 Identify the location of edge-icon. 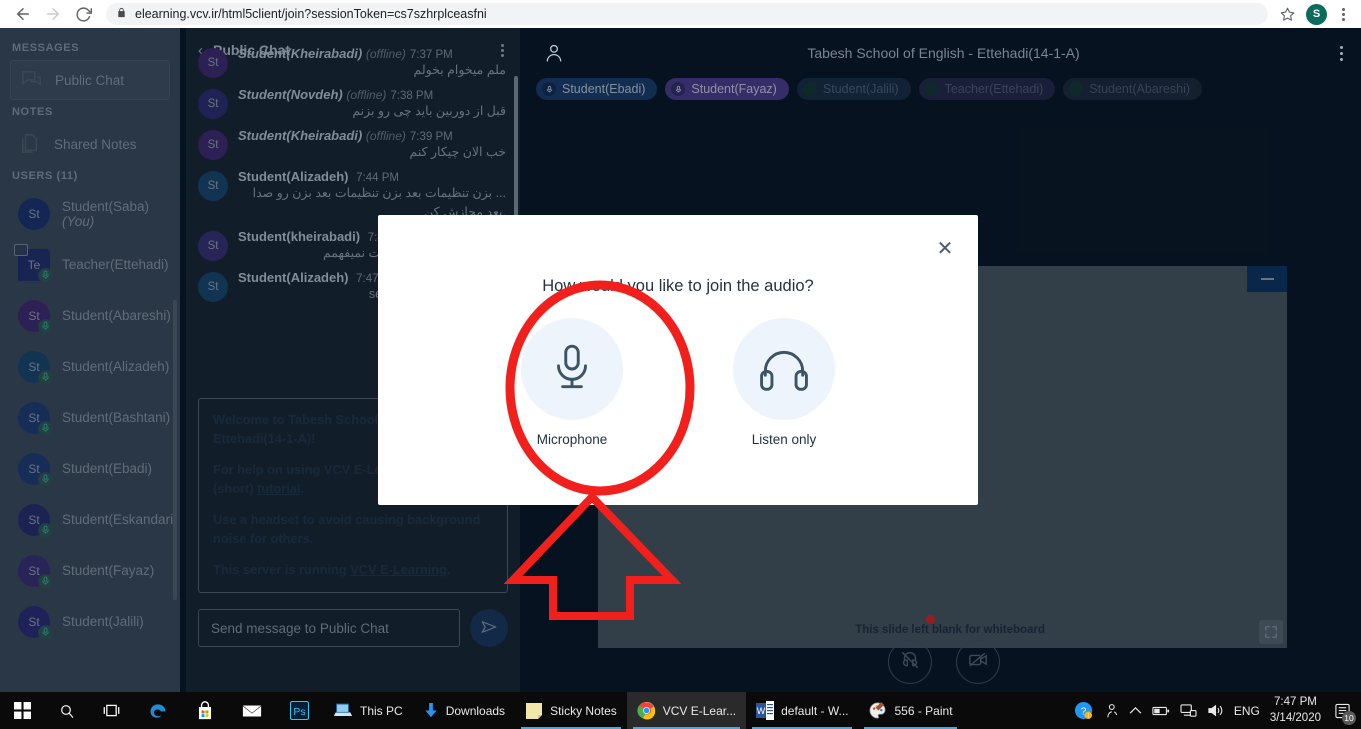
(158, 710).